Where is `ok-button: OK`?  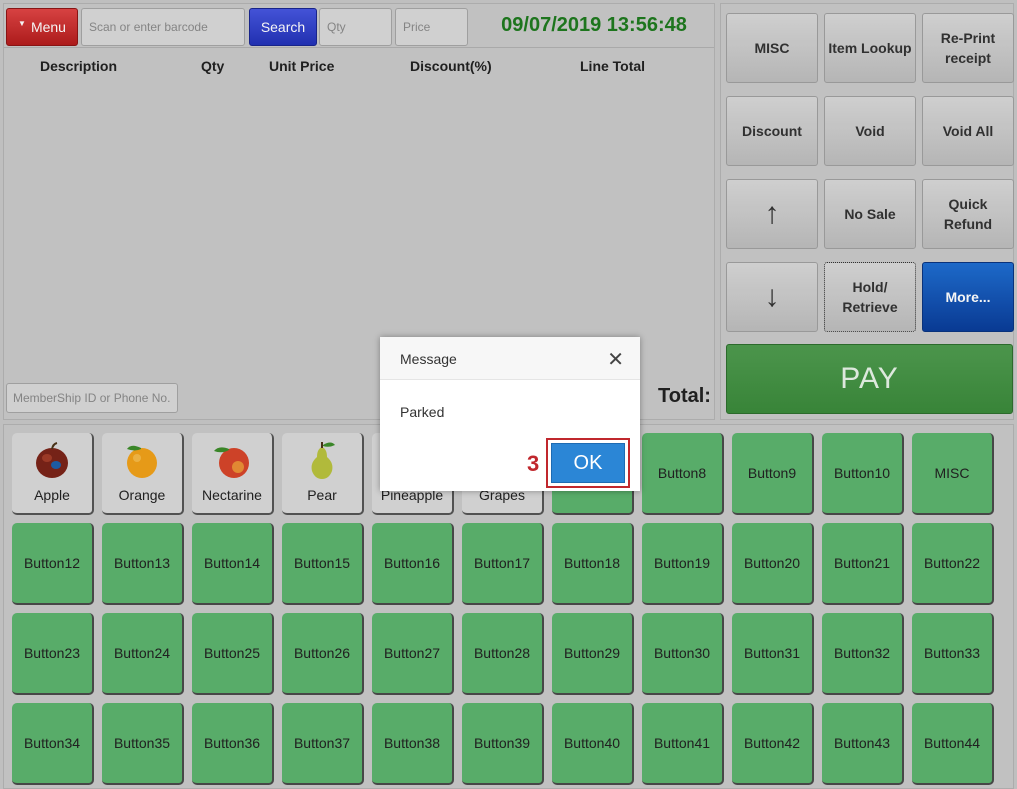
ok-button: OK is located at coordinates (588, 463).